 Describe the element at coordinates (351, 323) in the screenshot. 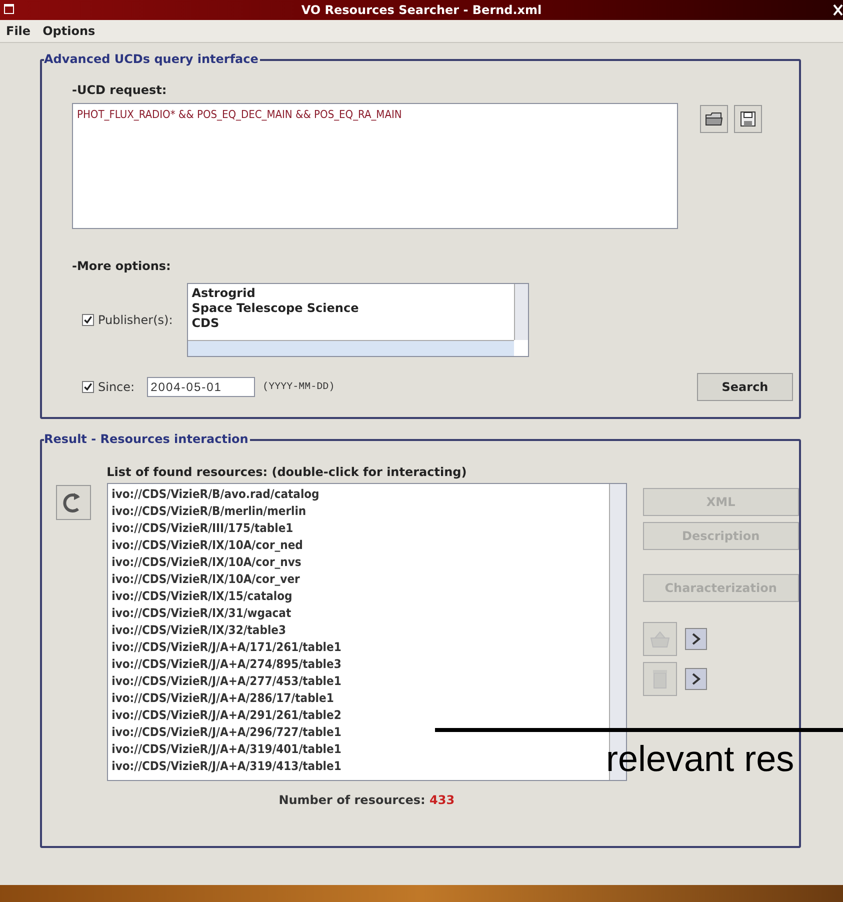

I see `list-item: CDS` at that location.